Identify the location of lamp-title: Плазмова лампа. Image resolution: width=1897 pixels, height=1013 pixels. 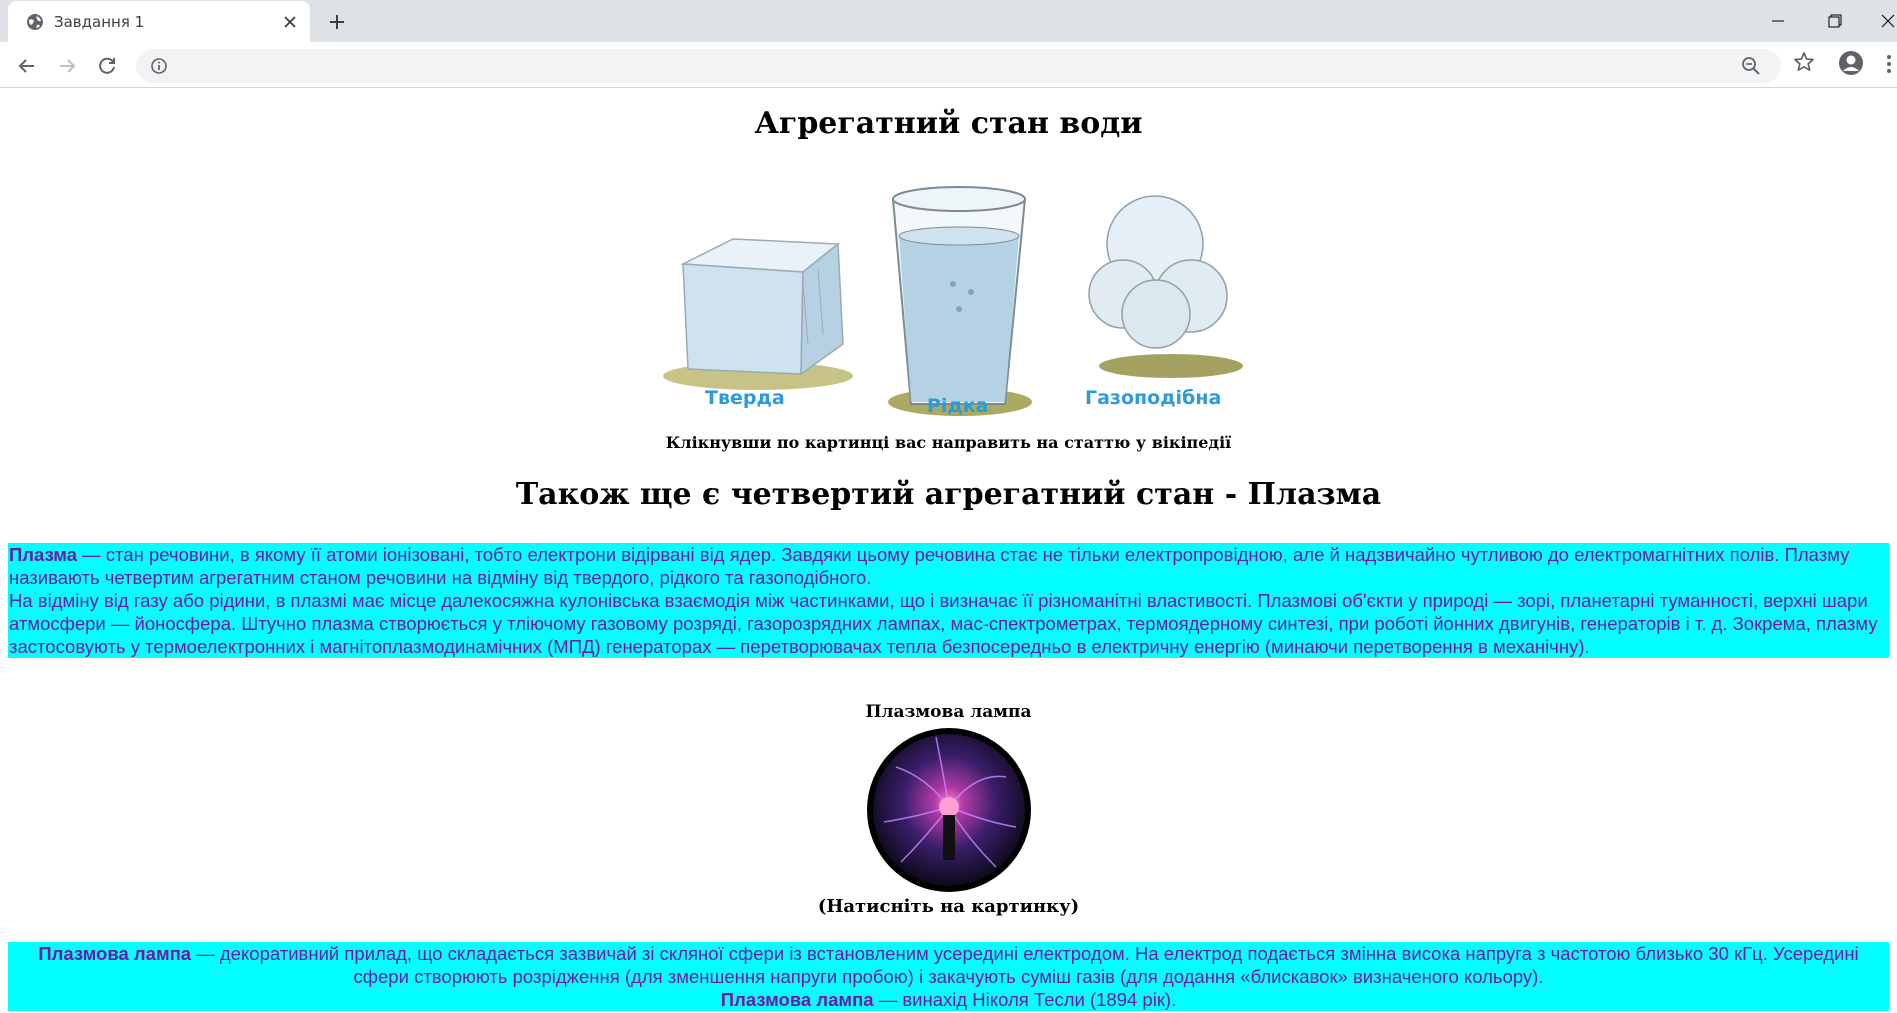
(948, 712).